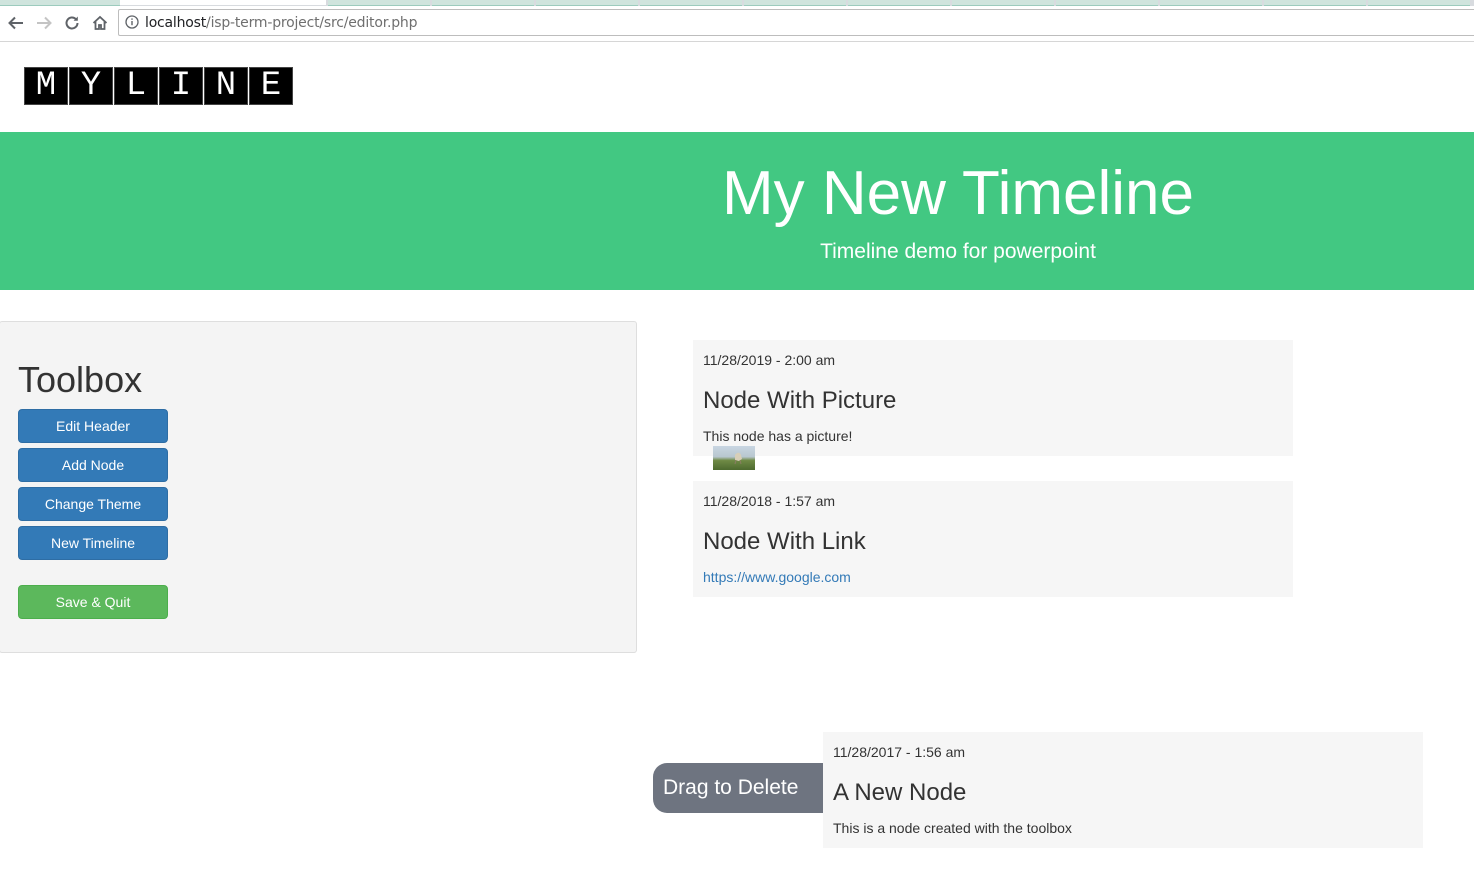  What do you see at coordinates (777, 577) in the screenshot?
I see `node-link: https://www.google.com` at bounding box center [777, 577].